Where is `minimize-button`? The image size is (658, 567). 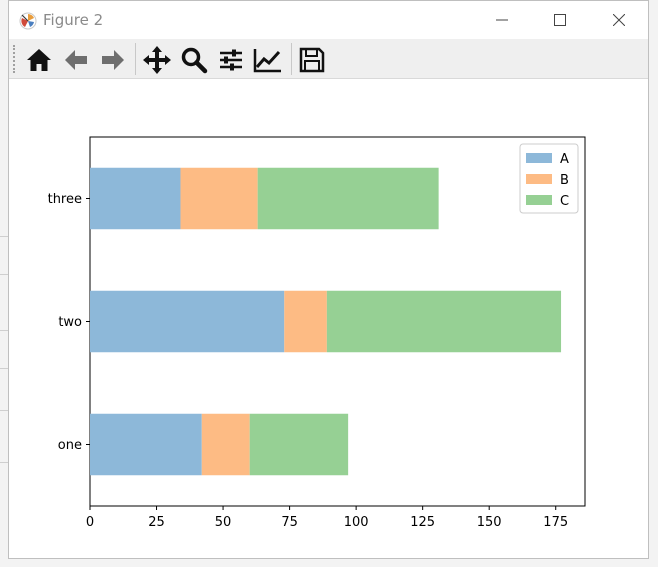 minimize-button is located at coordinates (502, 20).